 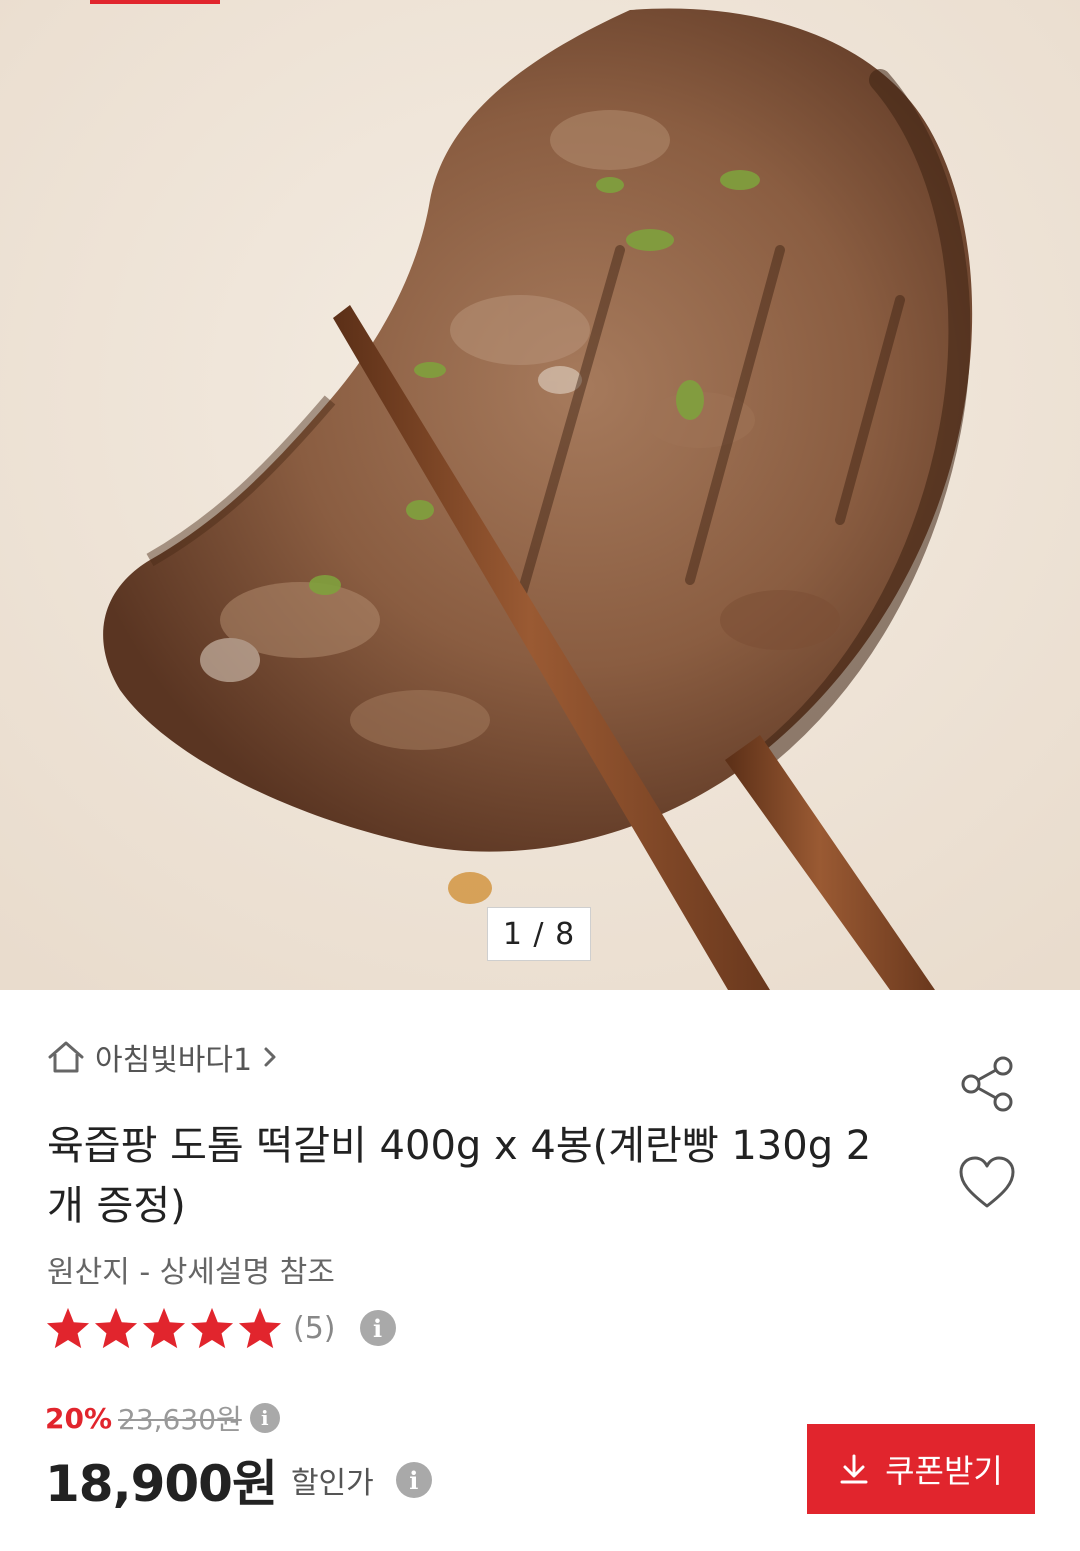 What do you see at coordinates (270, 1057) in the screenshot?
I see `chevron-right-icon` at bounding box center [270, 1057].